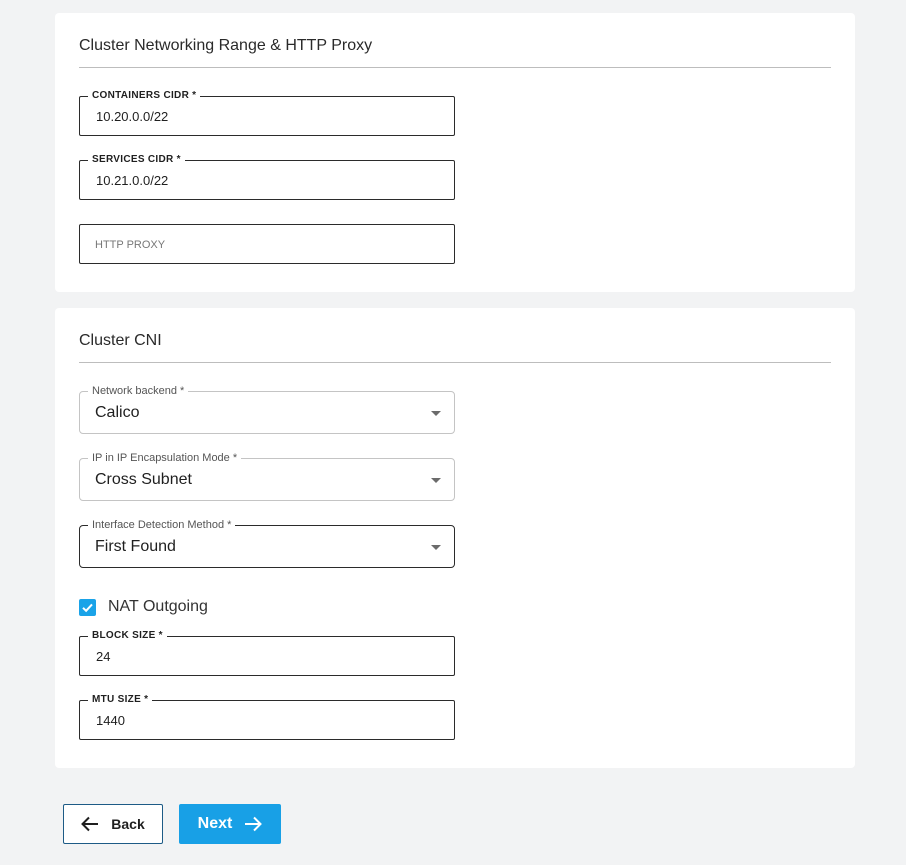 This screenshot has height=865, width=906. I want to click on cni-card-divider, so click(455, 362).